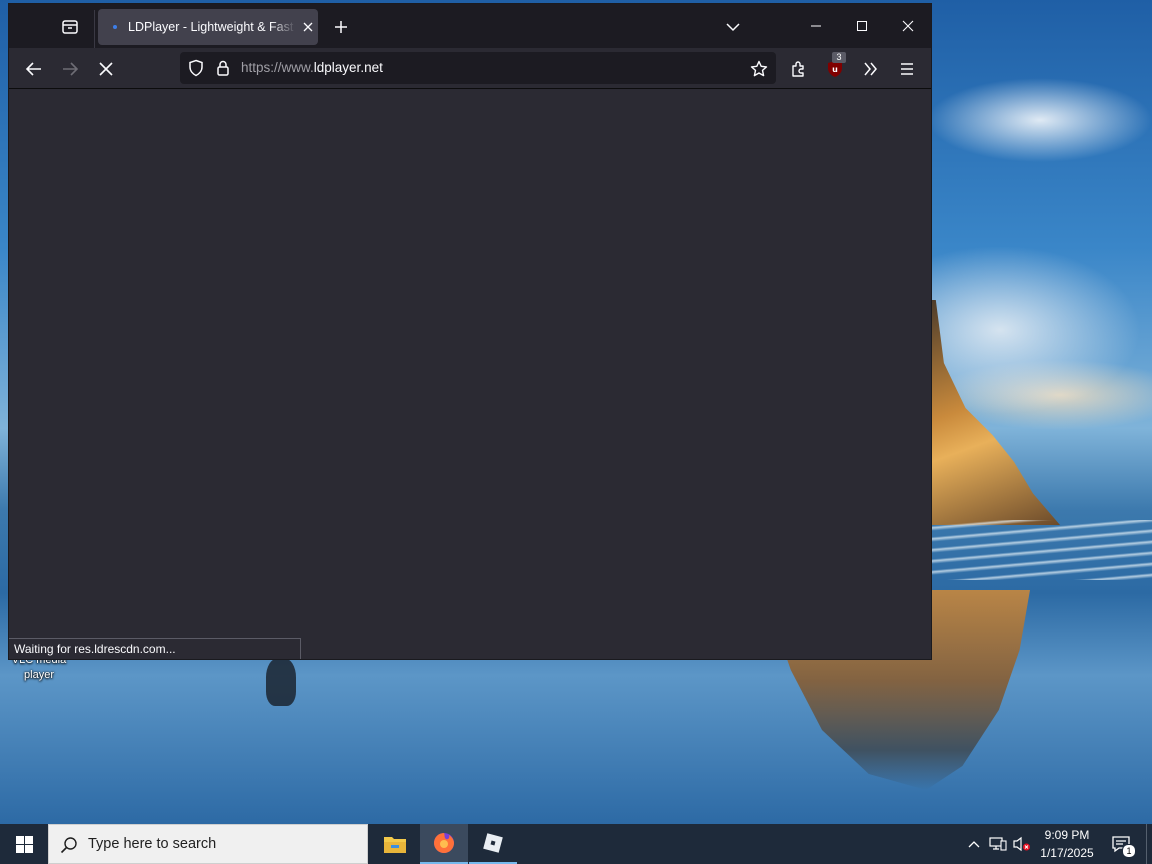 Image resolution: width=1152 pixels, height=864 pixels. I want to click on show-hidden-icons-button, so click(974, 844).